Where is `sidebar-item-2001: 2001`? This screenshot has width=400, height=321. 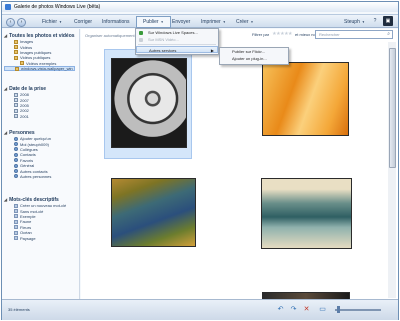
sidebar-item-2001: 2001 is located at coordinates (25, 116).